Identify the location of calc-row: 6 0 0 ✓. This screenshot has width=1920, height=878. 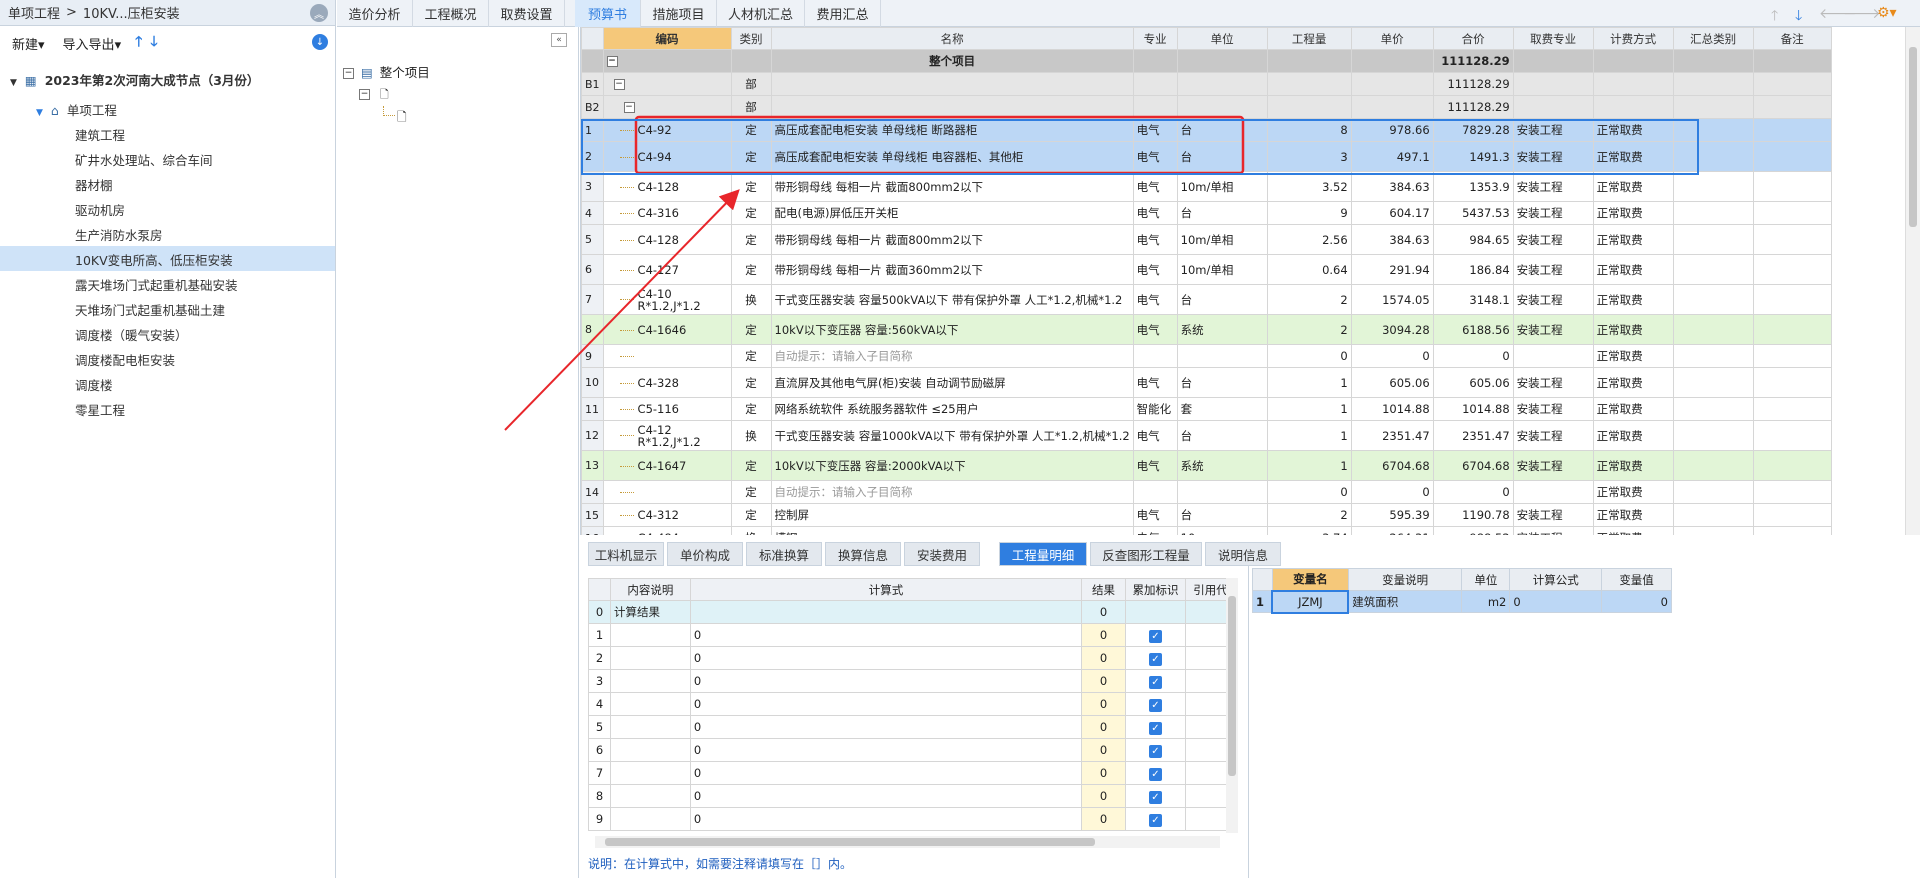
(912, 750).